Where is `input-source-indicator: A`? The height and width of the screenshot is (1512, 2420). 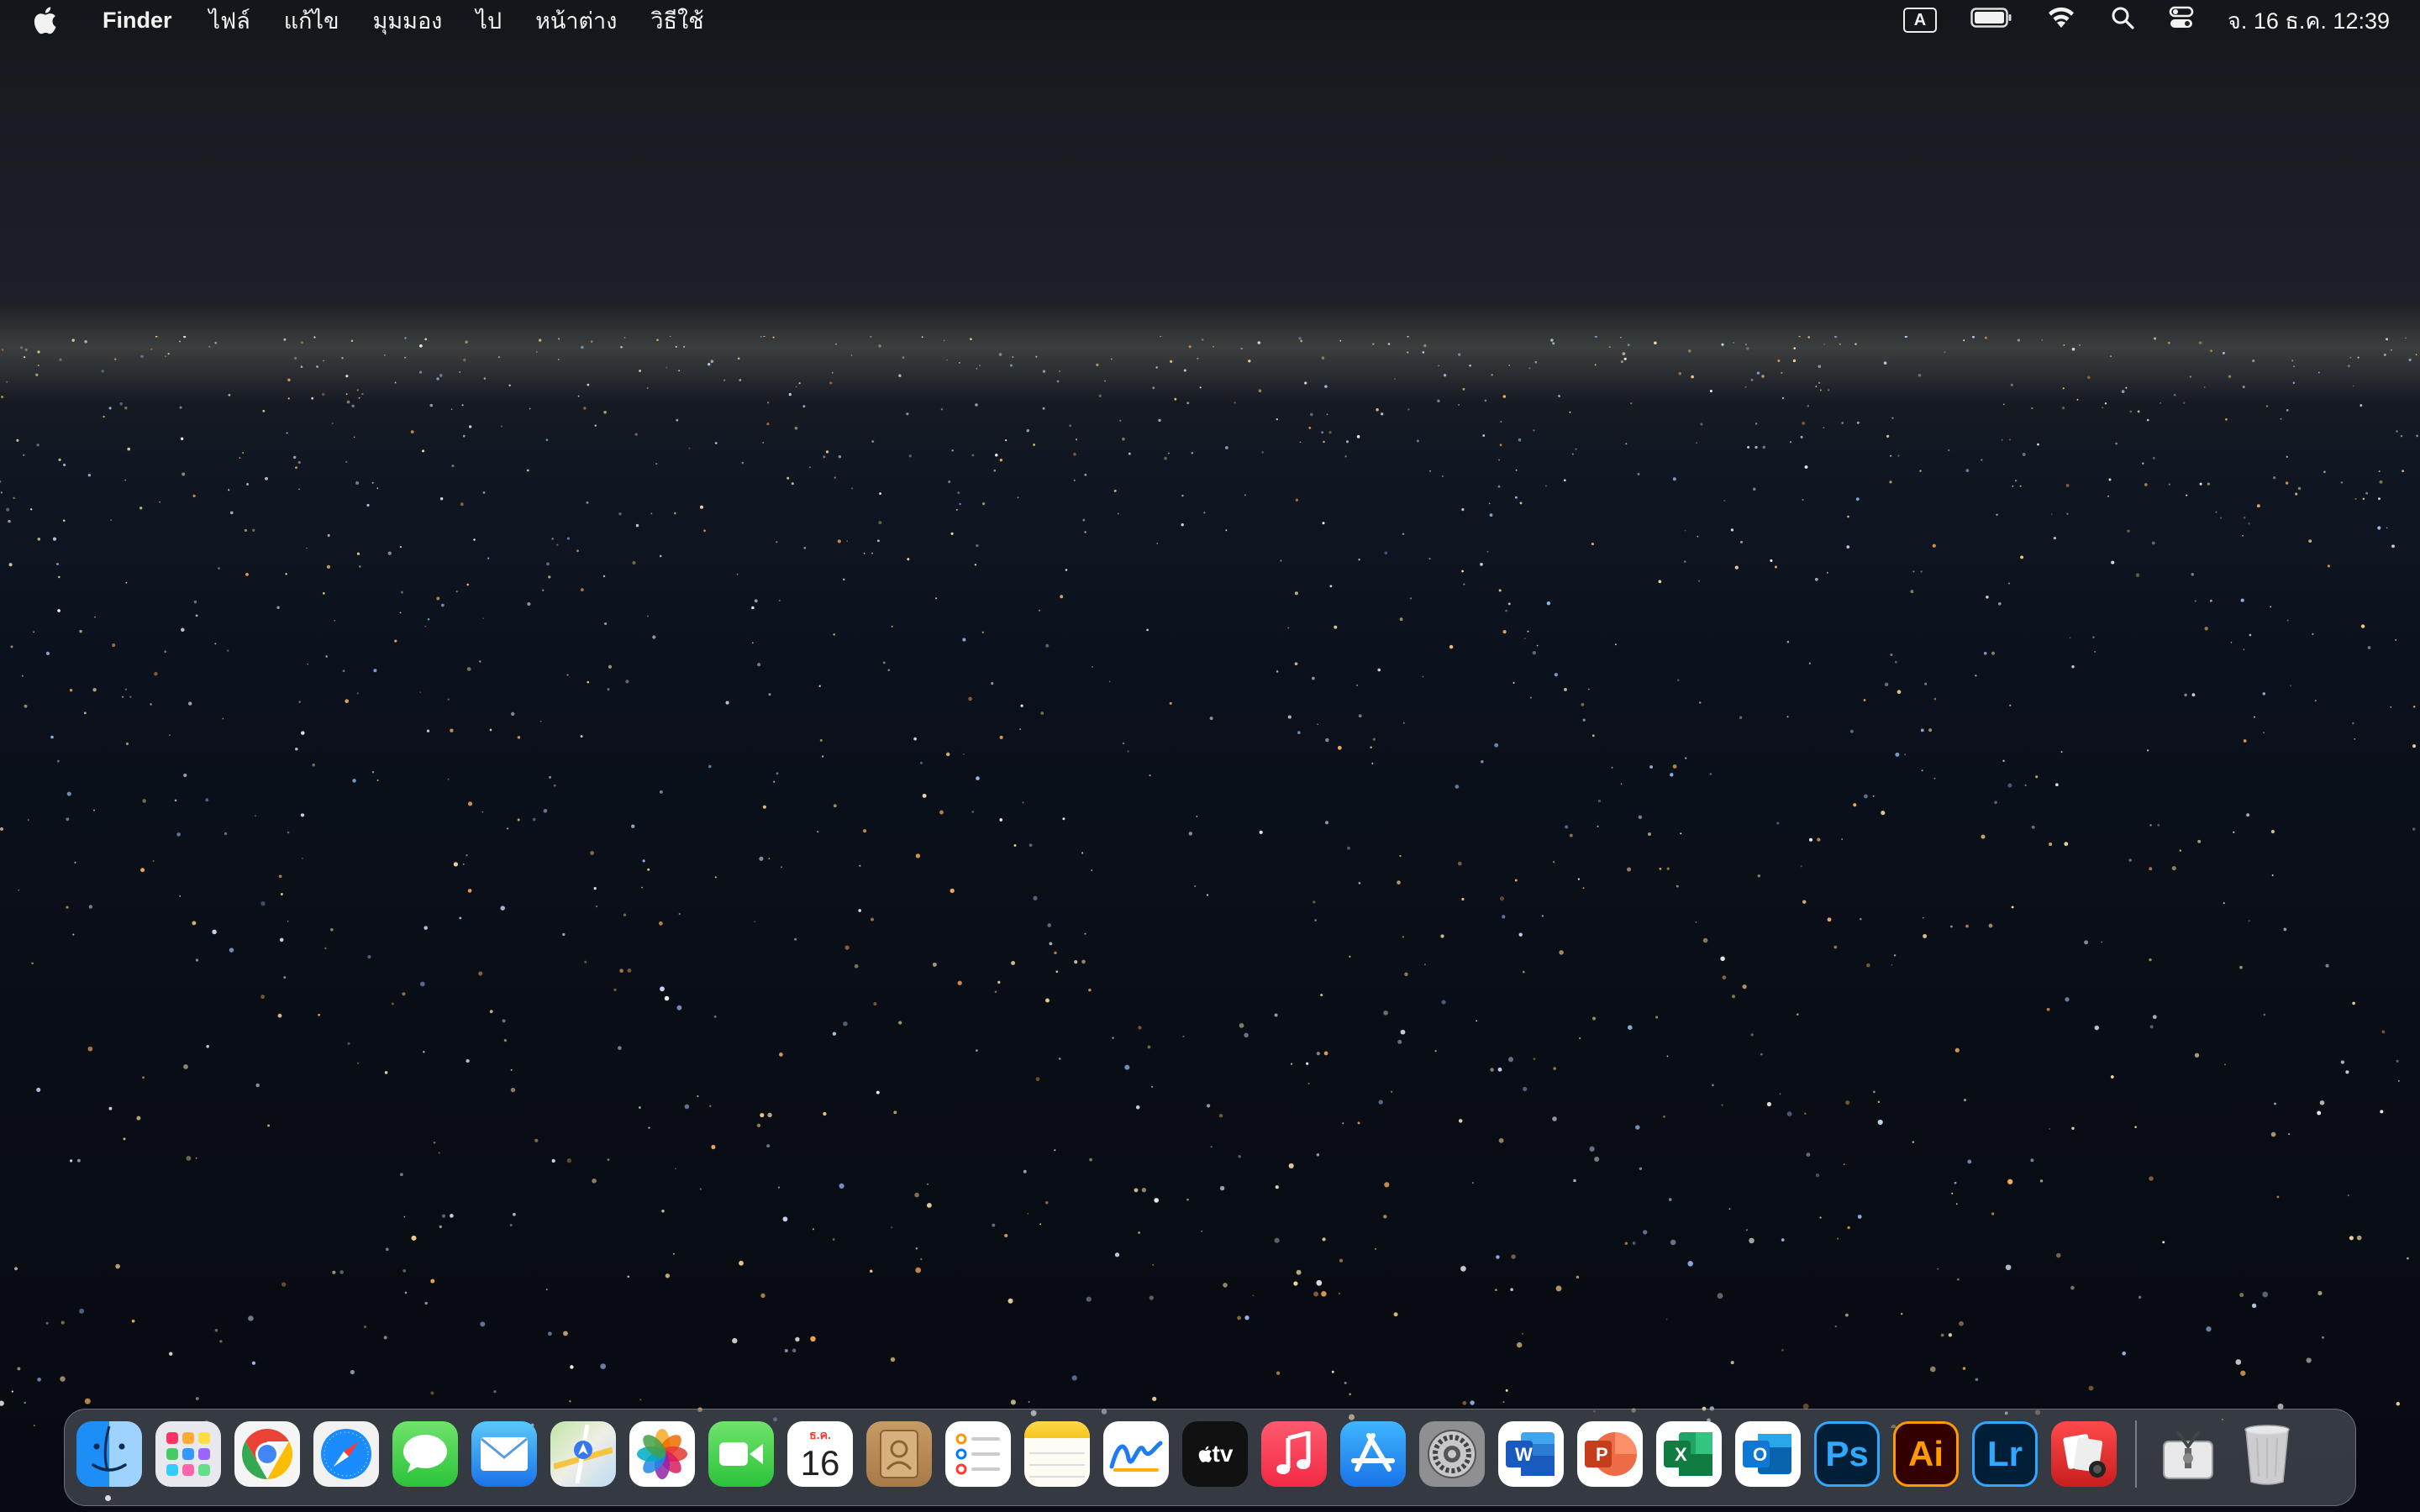 input-source-indicator: A is located at coordinates (1921, 20).